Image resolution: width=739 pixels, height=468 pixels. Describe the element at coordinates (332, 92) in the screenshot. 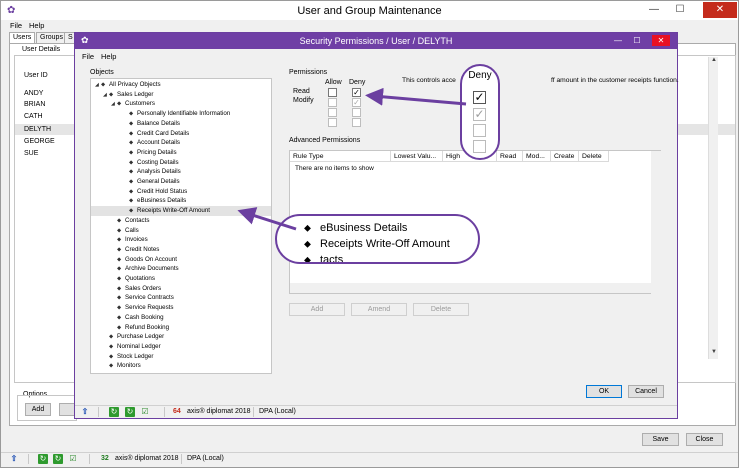

I see `read-allow-checkbox` at that location.